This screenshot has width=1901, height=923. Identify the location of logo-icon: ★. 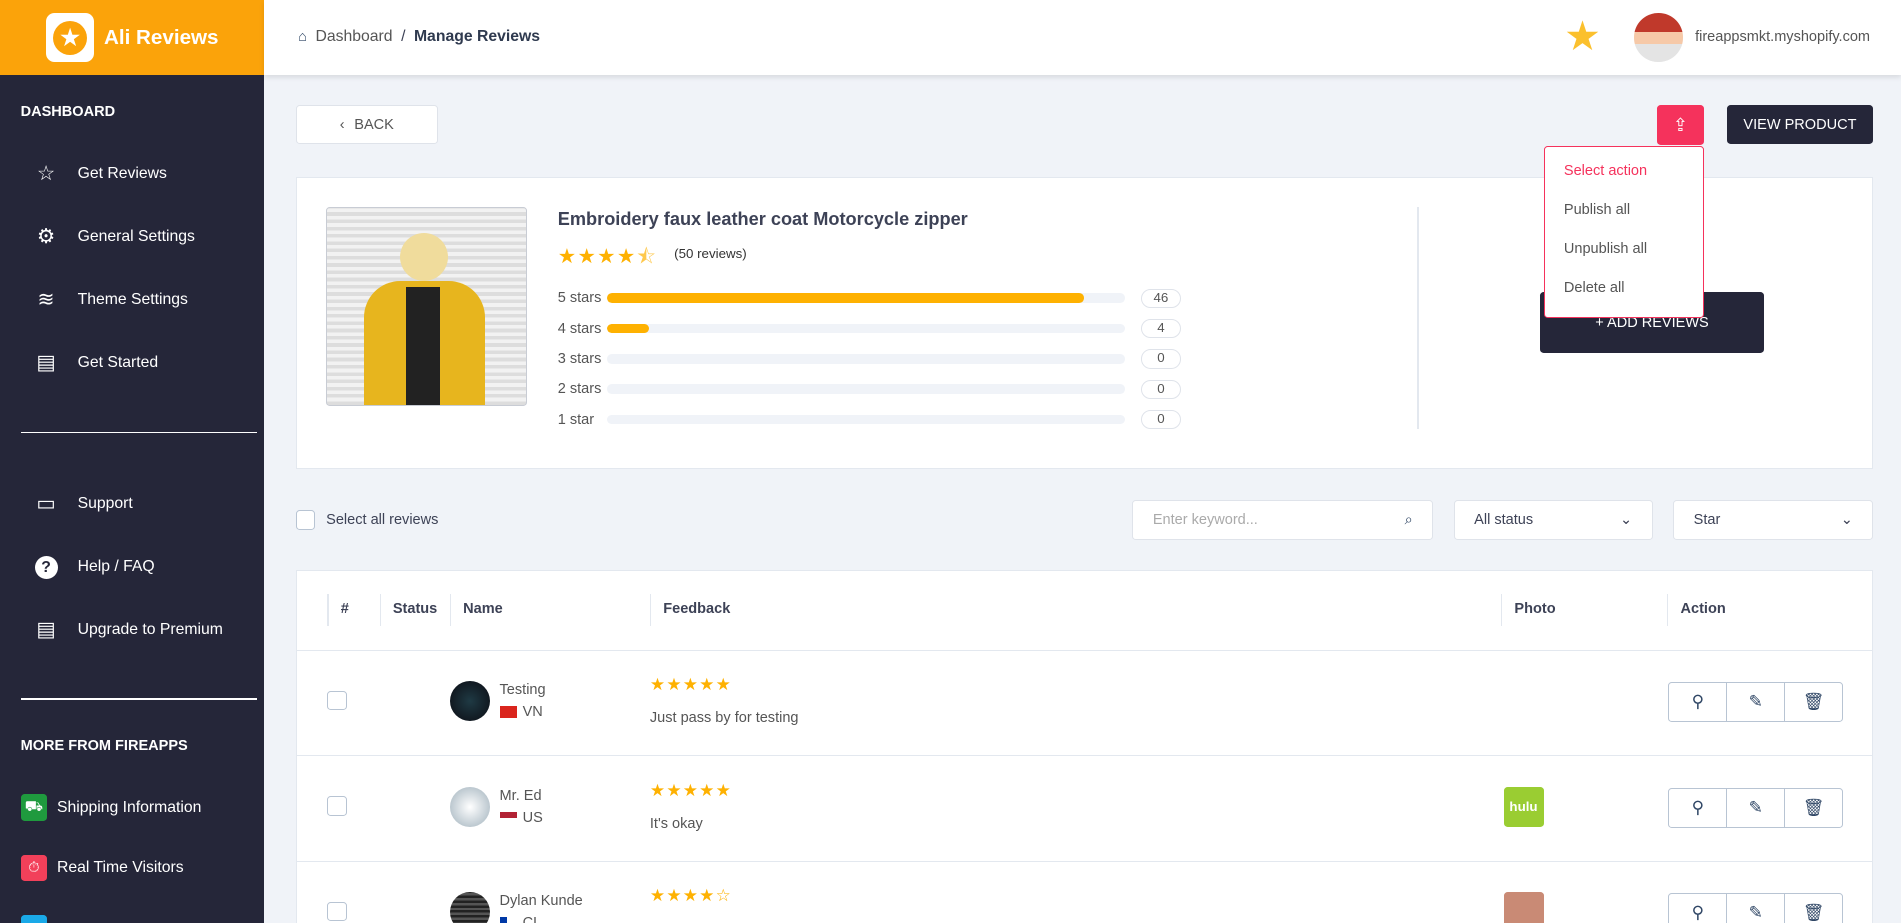
(70, 37).